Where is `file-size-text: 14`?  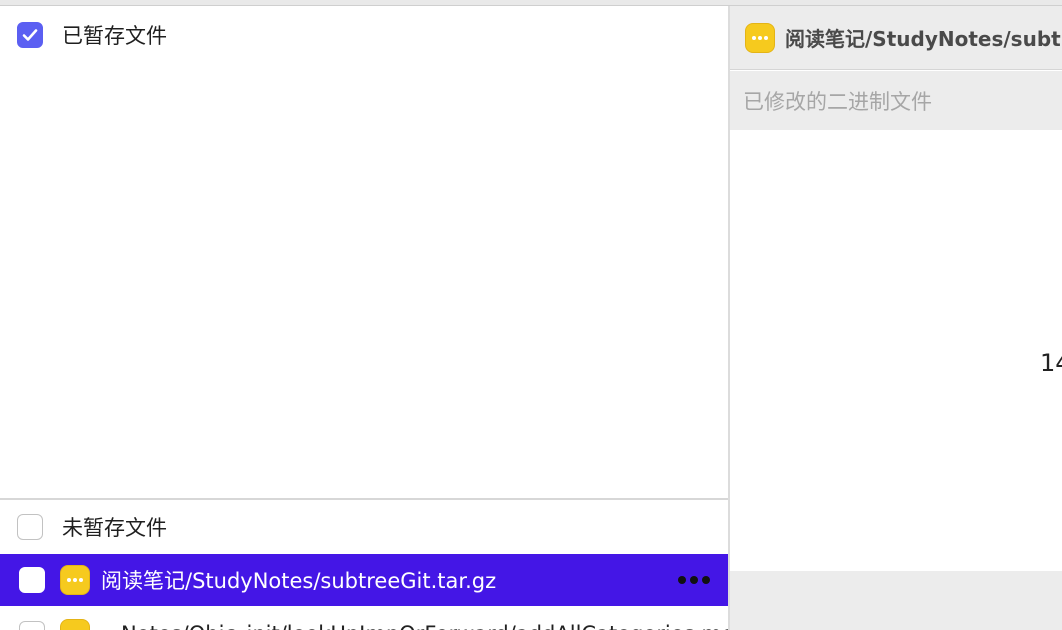 file-size-text: 14 is located at coordinates (1051, 363).